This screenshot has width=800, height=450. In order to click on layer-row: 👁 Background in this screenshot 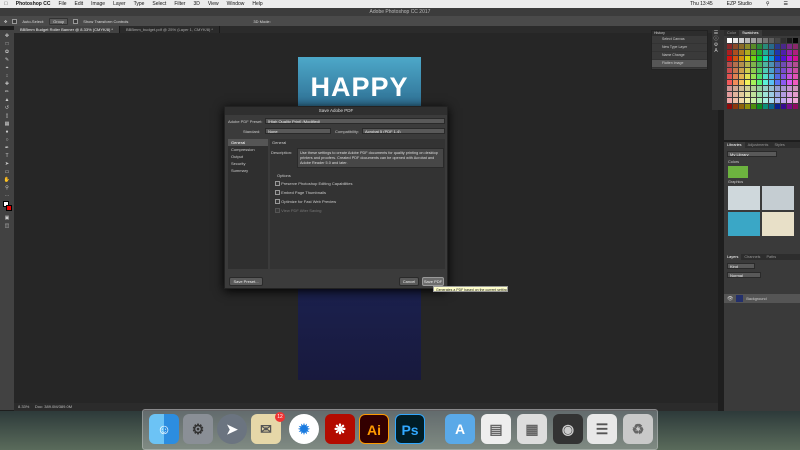, I will do `click(762, 298)`.